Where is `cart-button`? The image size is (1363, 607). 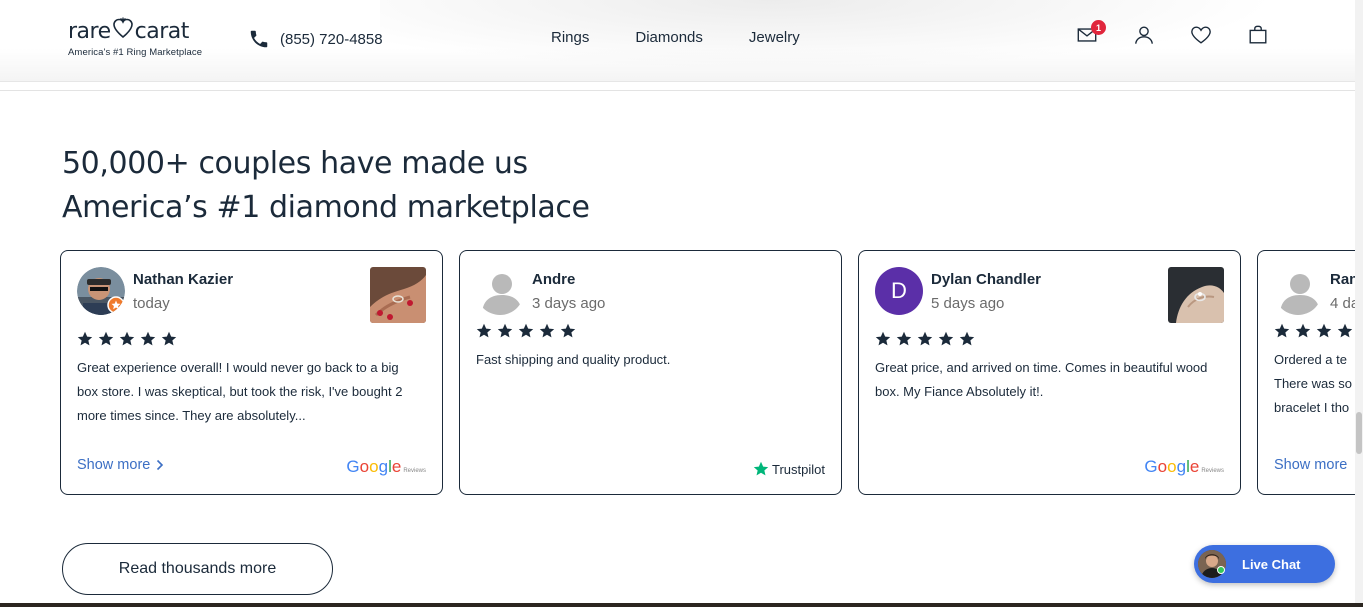 cart-button is located at coordinates (1258, 35).